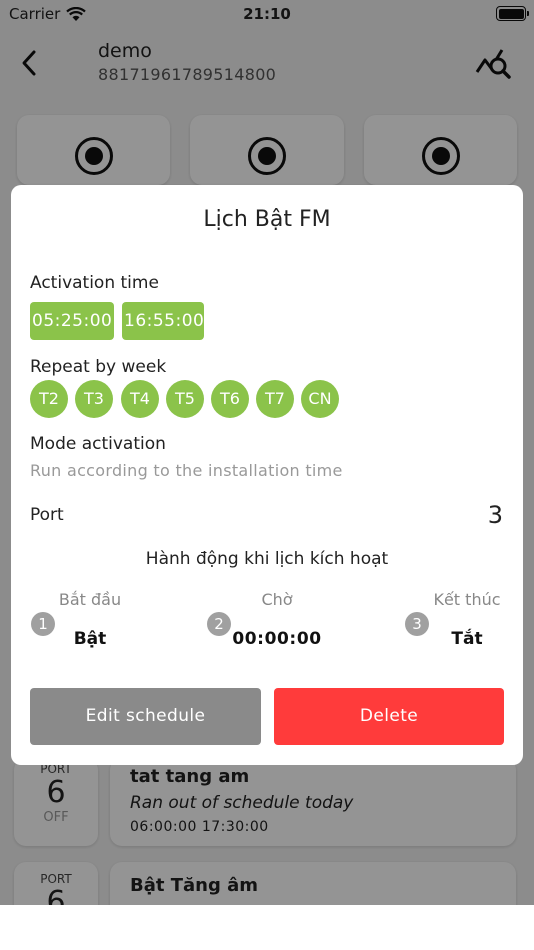 This screenshot has height=950, width=534. What do you see at coordinates (275, 399) in the screenshot?
I see `day-chip: T7` at bounding box center [275, 399].